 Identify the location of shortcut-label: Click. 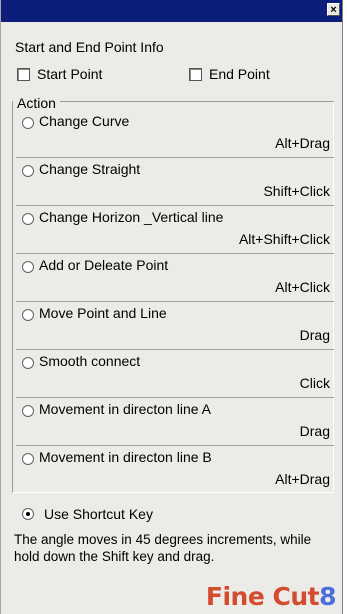
(314, 383).